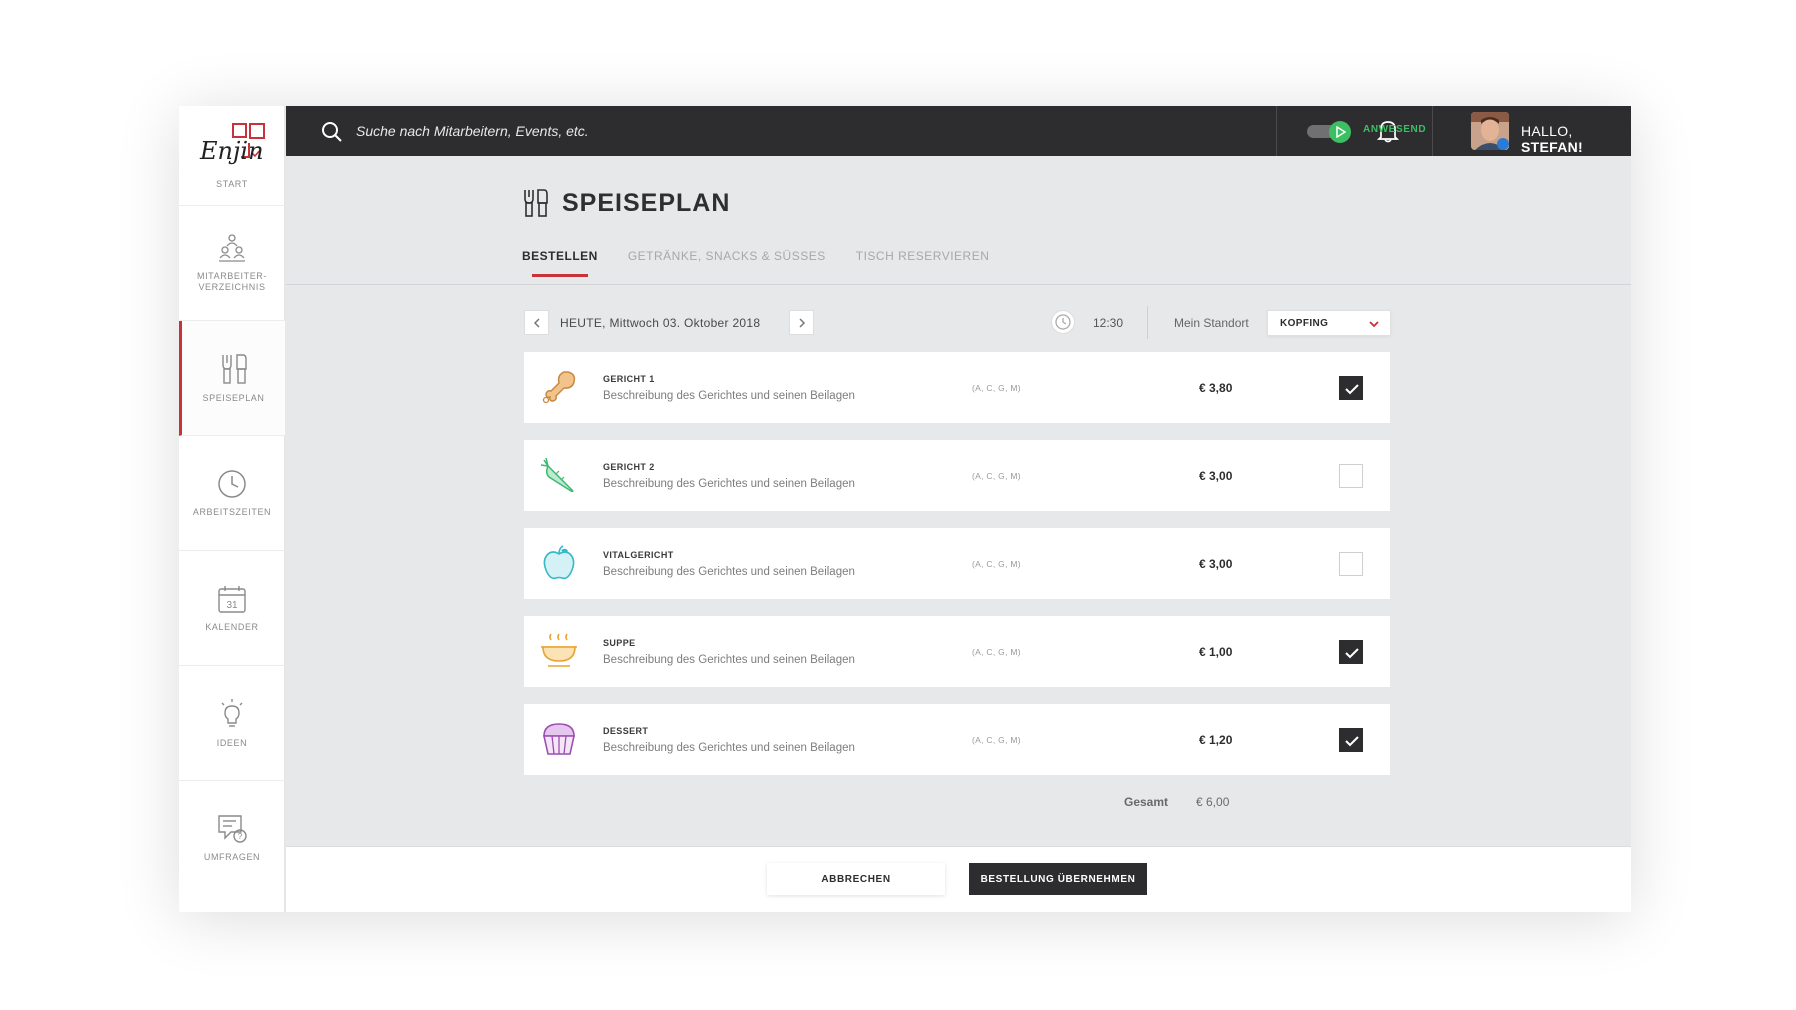 The width and height of the screenshot is (1796, 1010). Describe the element at coordinates (1304, 323) in the screenshot. I see `location-value: KOPFING` at that location.